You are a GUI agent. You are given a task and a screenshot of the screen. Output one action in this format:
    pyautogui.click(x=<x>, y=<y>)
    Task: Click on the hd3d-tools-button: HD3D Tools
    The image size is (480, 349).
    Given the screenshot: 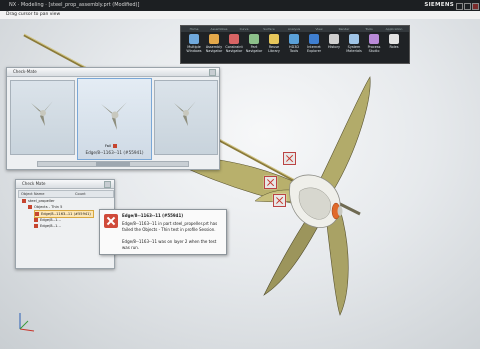 What is the action you would take?
    pyautogui.click(x=294, y=47)
    